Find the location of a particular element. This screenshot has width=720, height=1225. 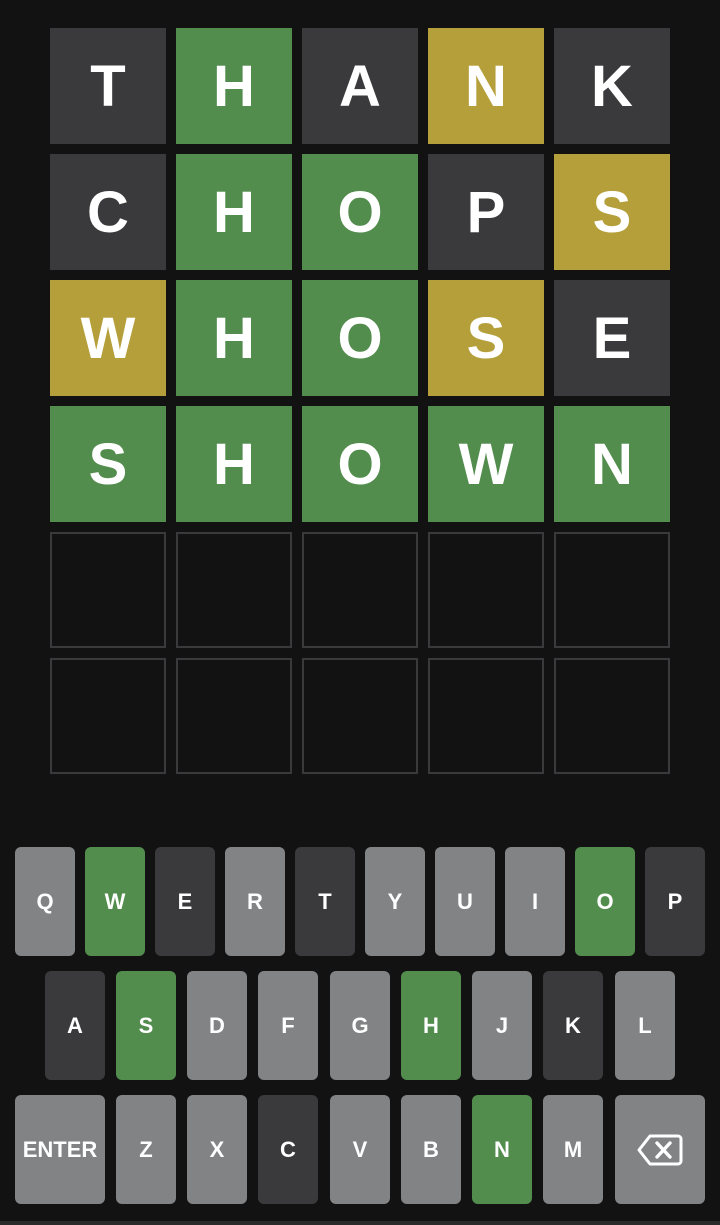

tile-r4-c4: W is located at coordinates (486, 464).